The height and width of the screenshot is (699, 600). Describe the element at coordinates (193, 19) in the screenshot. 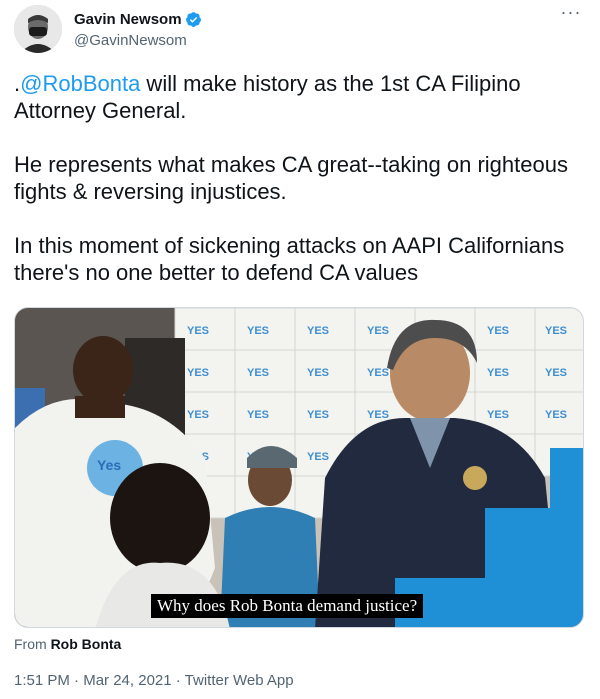

I see `verified-badge-icon` at that location.